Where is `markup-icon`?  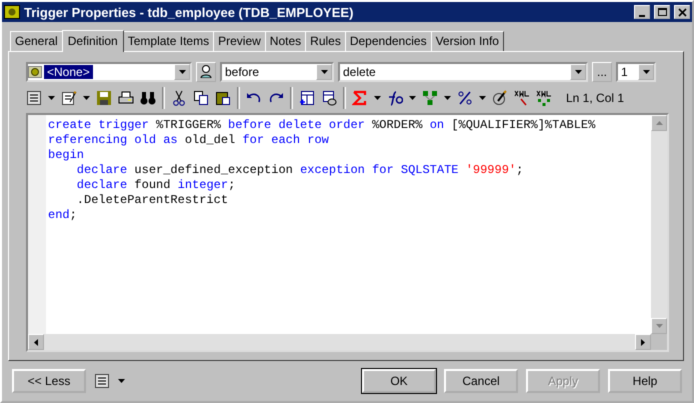 markup-icon is located at coordinates (522, 98).